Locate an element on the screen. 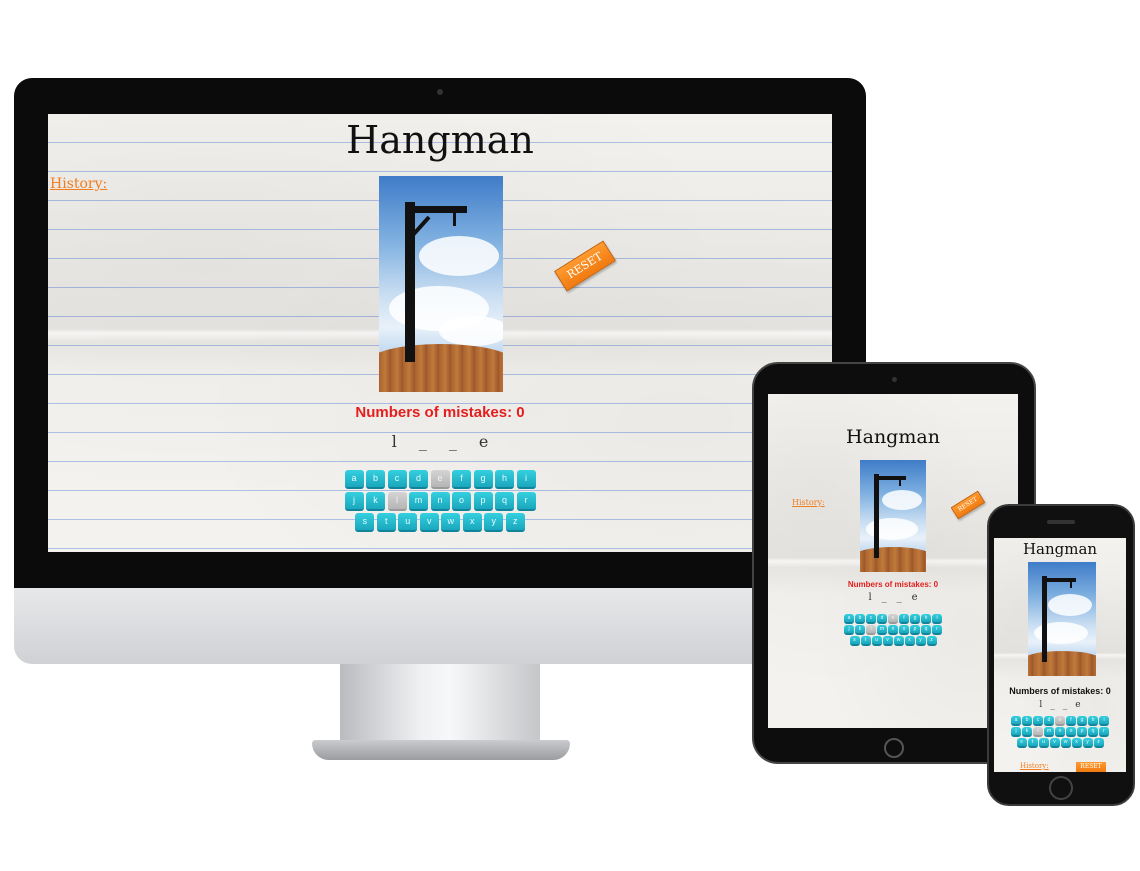  letter-keyboard: abcdefghijklmnopqrstuvwxyz is located at coordinates (893, 630).